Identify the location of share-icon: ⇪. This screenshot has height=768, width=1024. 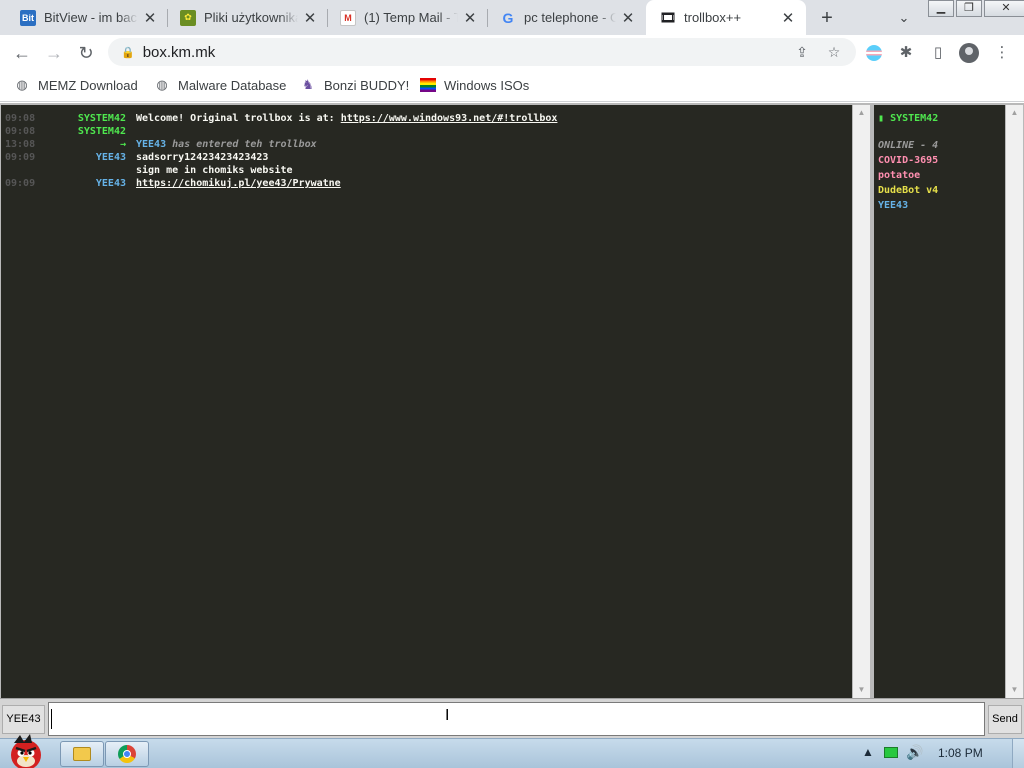
(802, 52).